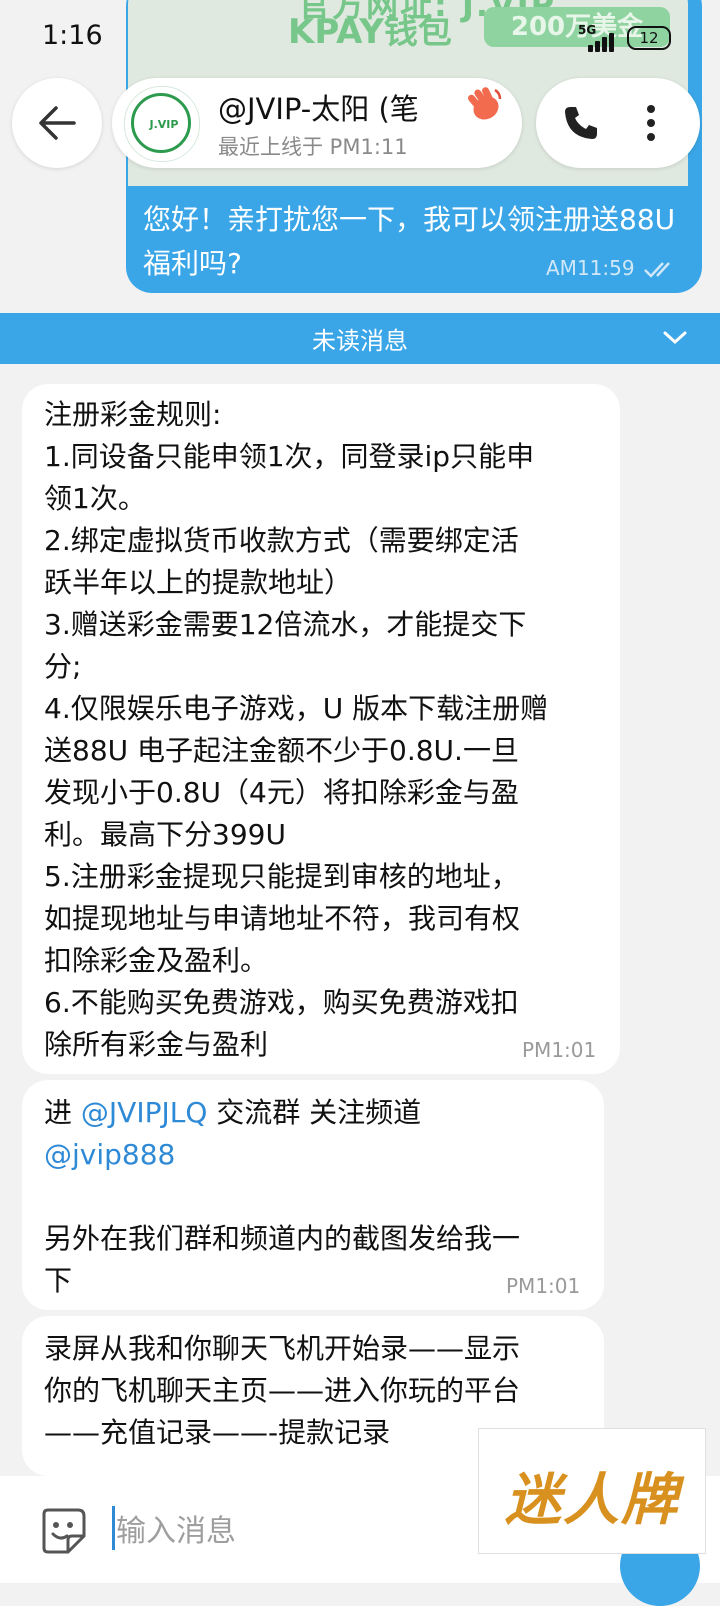 The height and width of the screenshot is (1606, 720). What do you see at coordinates (176, 1528) in the screenshot?
I see `message-input: 输入消息` at bounding box center [176, 1528].